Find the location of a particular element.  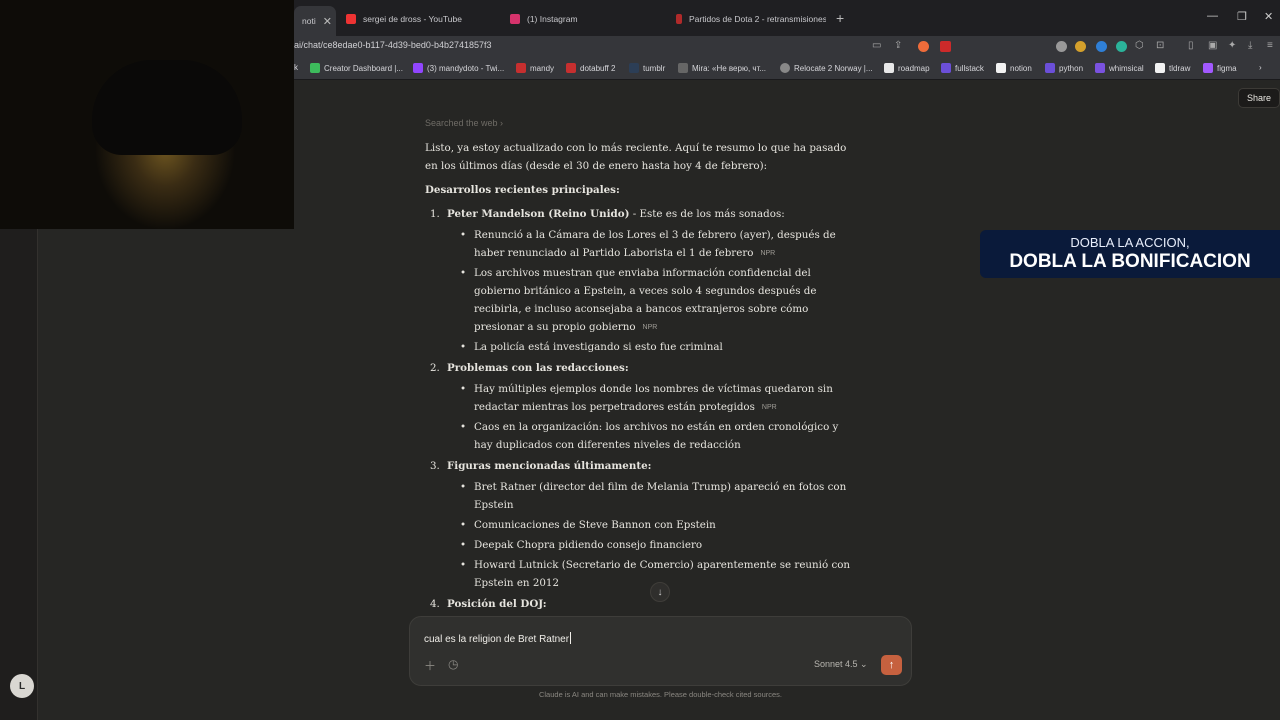

searched-web-toggle: Searched the web › is located at coordinates (641, 123).